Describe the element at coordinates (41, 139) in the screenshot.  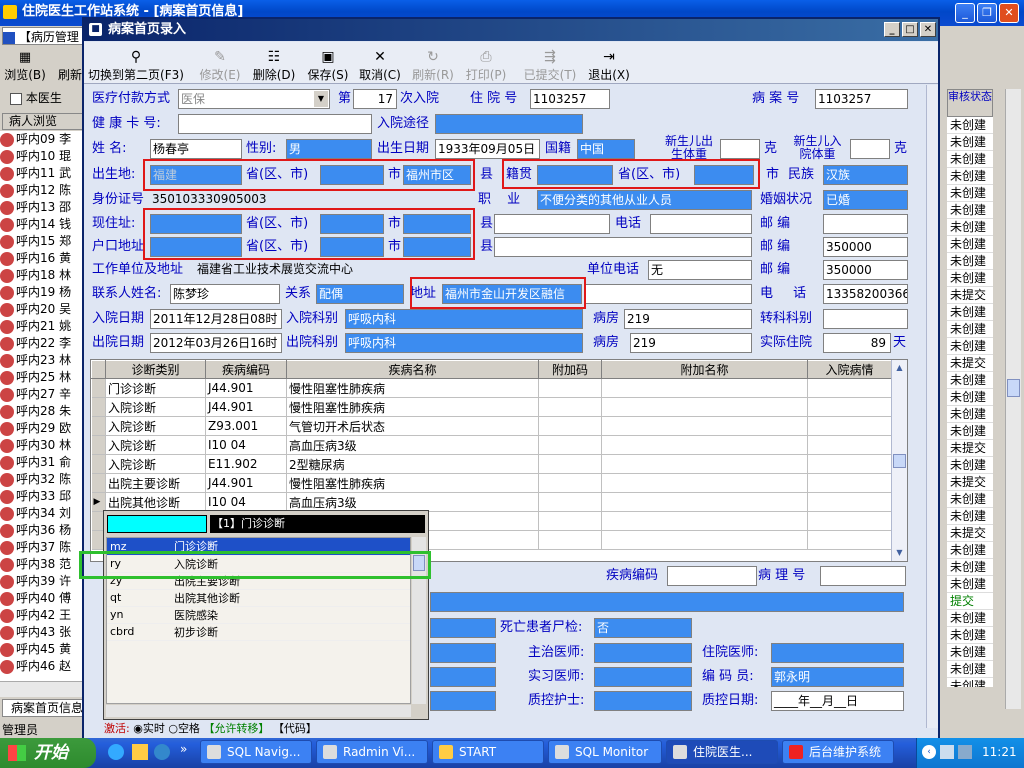
I see `patient-list-item: 呼内09 李` at that location.